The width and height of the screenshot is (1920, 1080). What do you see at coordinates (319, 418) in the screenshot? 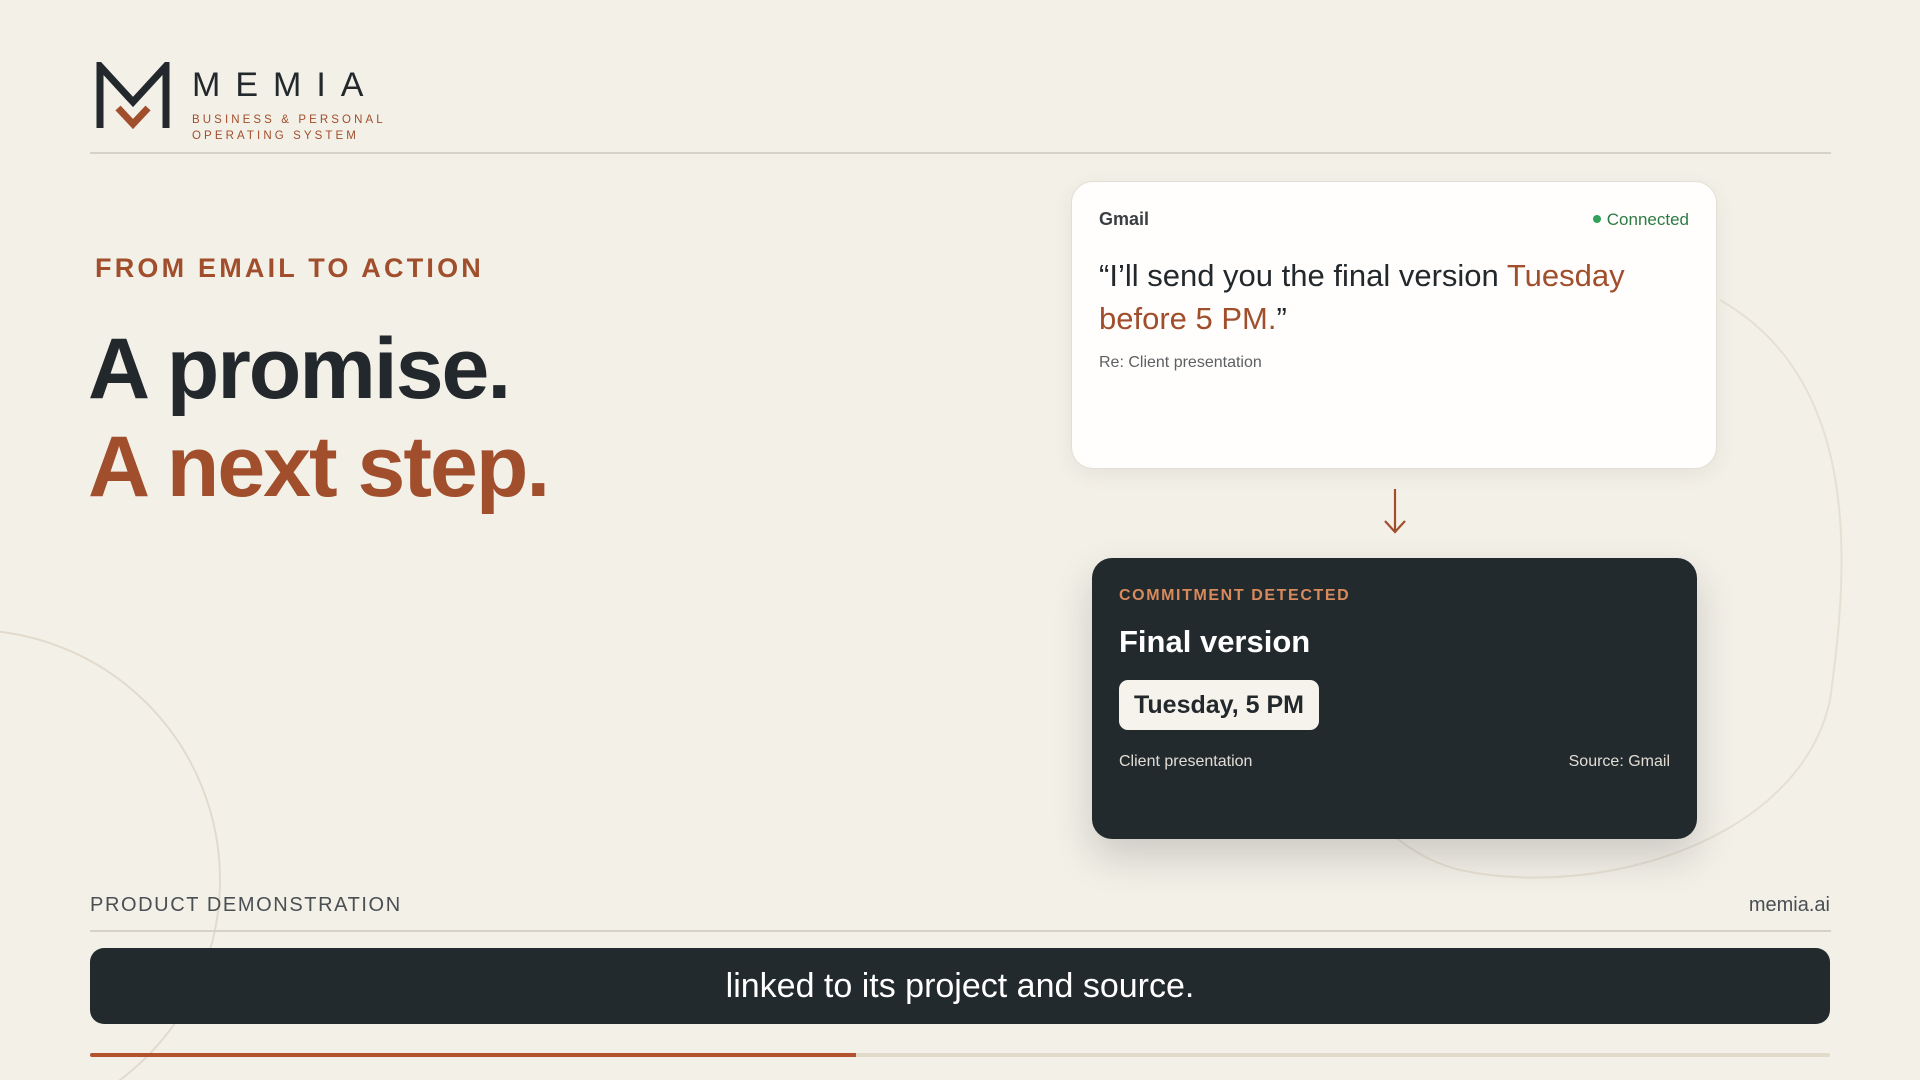
I see `headline: A promise. A next step.` at bounding box center [319, 418].